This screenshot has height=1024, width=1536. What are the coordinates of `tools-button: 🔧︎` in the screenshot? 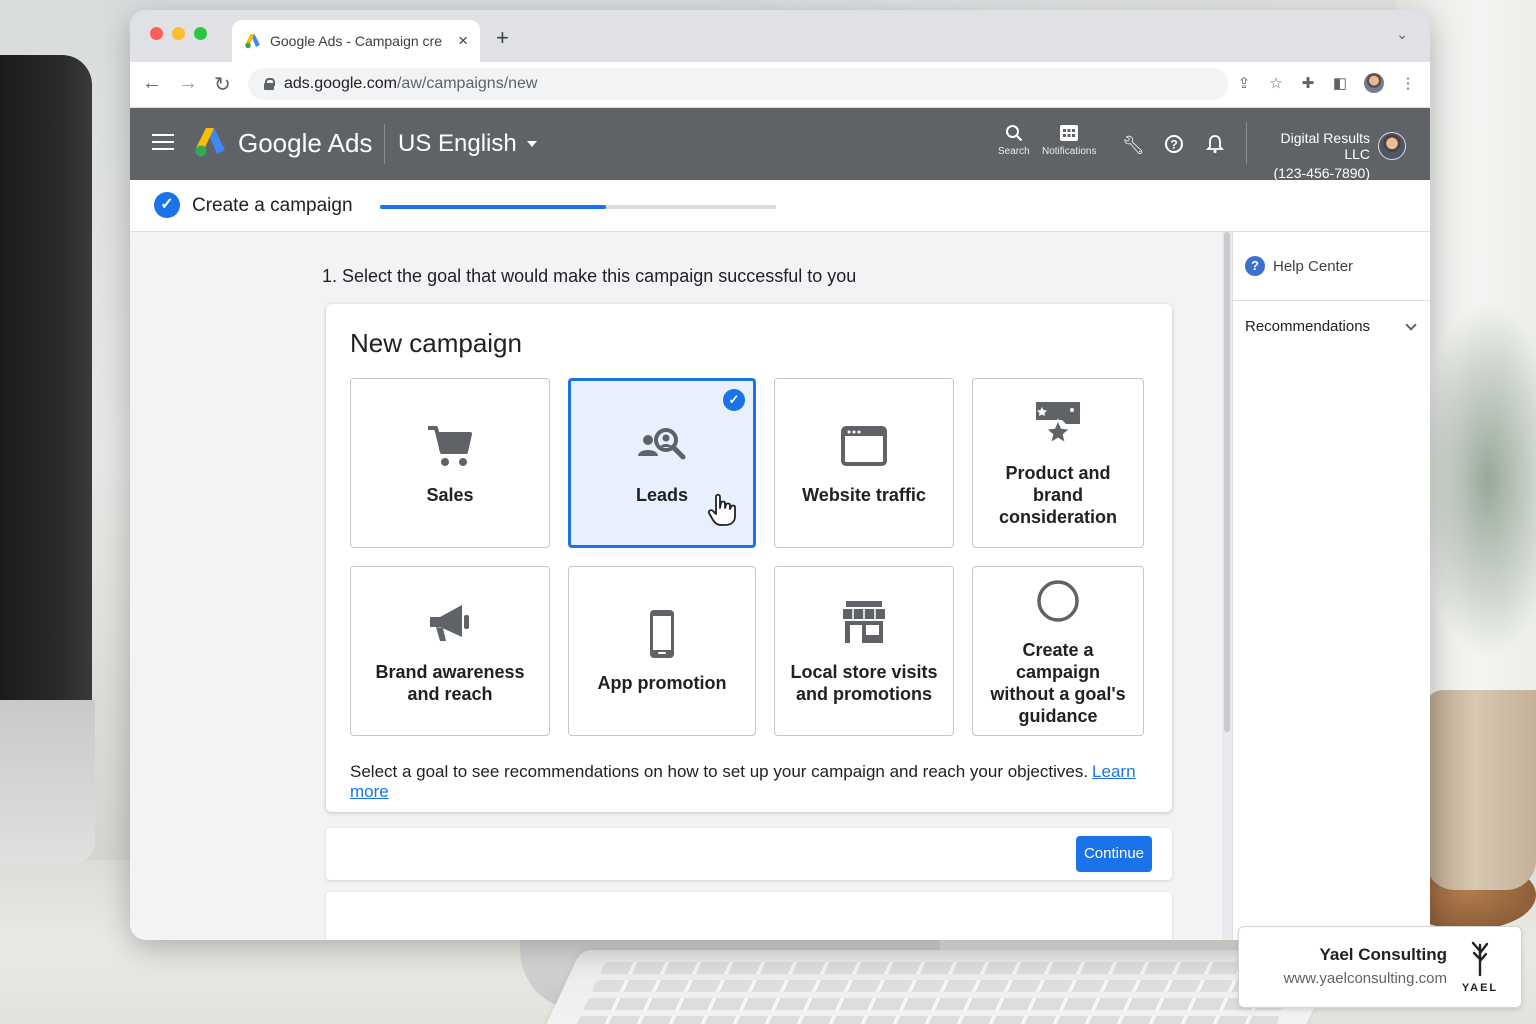 It's located at (1133, 145).